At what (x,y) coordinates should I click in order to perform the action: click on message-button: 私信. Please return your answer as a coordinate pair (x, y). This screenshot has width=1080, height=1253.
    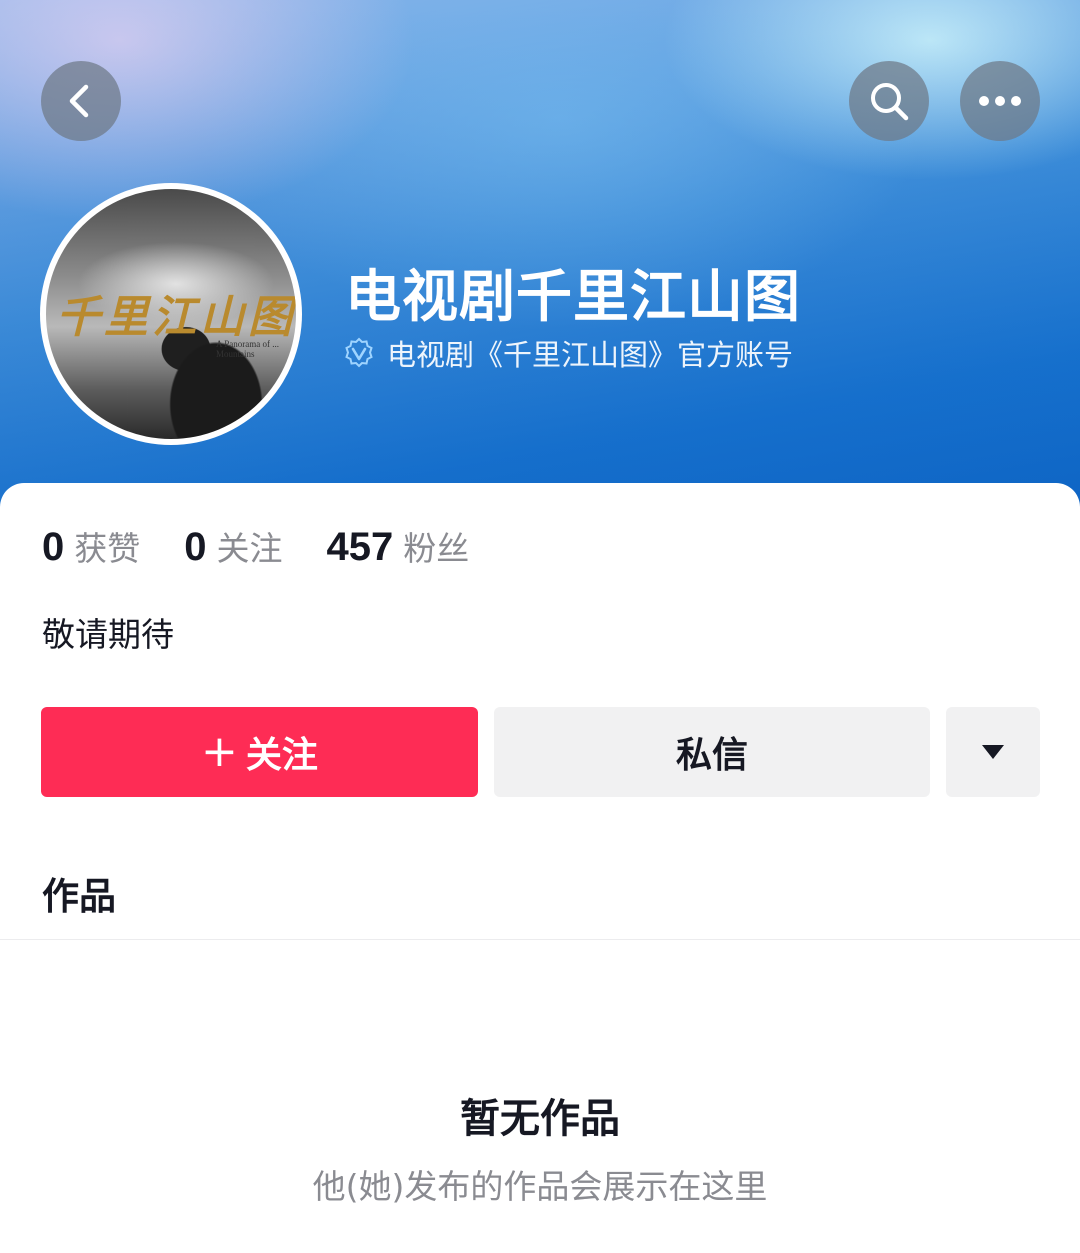
    Looking at the image, I should click on (712, 752).